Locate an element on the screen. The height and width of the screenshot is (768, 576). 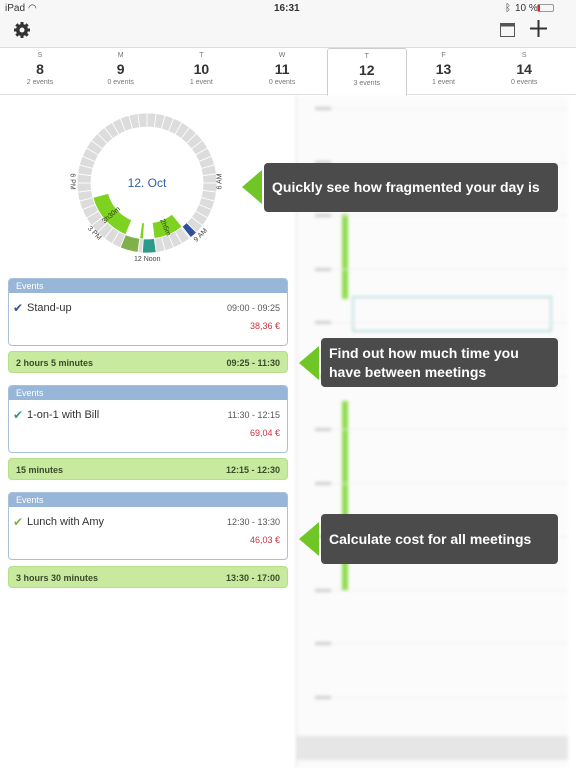
event-card: Events ✔ Stand-up 09:00 - 09:25 38,36 € is located at coordinates (148, 312).